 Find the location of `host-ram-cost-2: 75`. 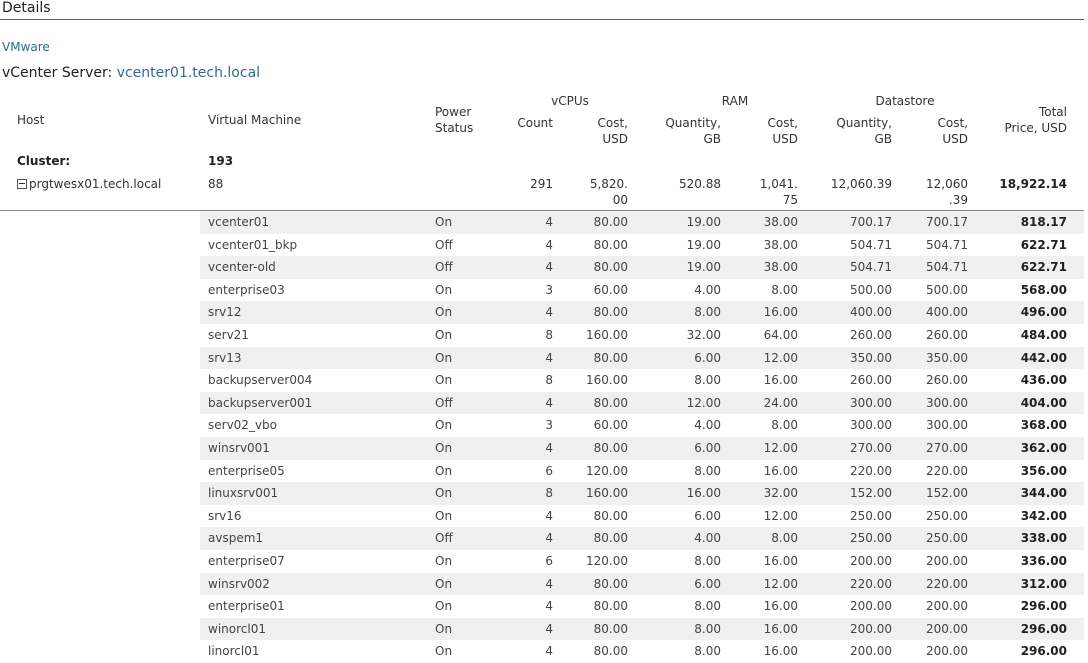

host-ram-cost-2: 75 is located at coordinates (790, 200).